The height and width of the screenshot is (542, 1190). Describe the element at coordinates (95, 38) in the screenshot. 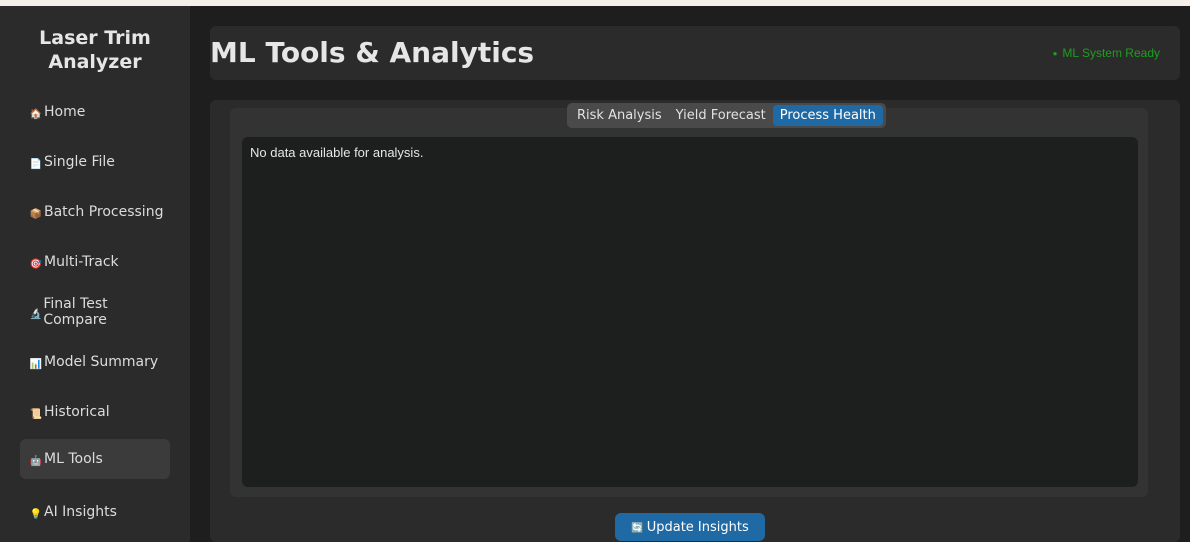

I see `app-title-line1: Laser Trim` at that location.